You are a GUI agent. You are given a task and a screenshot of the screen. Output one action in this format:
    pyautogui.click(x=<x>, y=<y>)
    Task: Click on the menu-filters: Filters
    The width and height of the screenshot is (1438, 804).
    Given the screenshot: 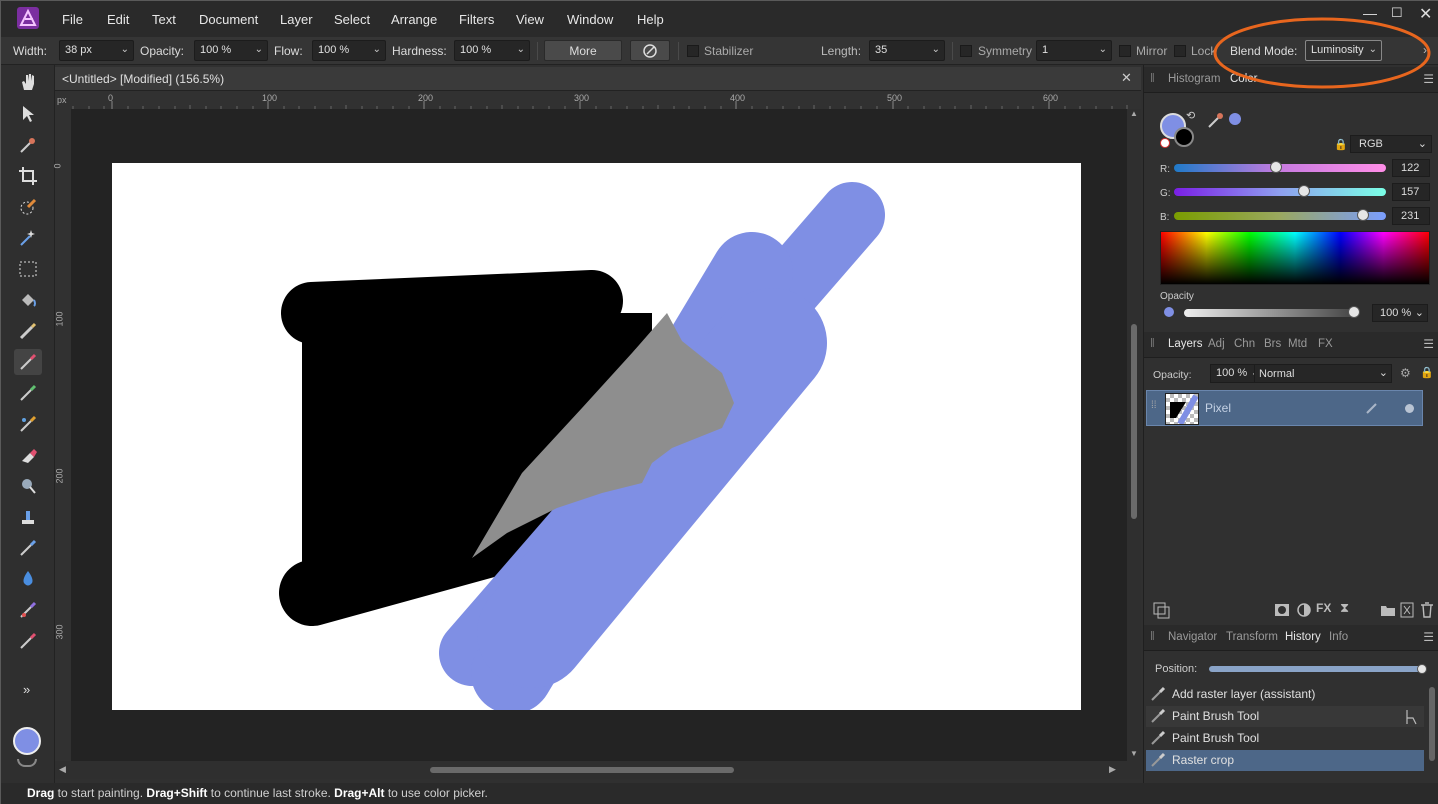 What is the action you would take?
    pyautogui.click(x=476, y=19)
    